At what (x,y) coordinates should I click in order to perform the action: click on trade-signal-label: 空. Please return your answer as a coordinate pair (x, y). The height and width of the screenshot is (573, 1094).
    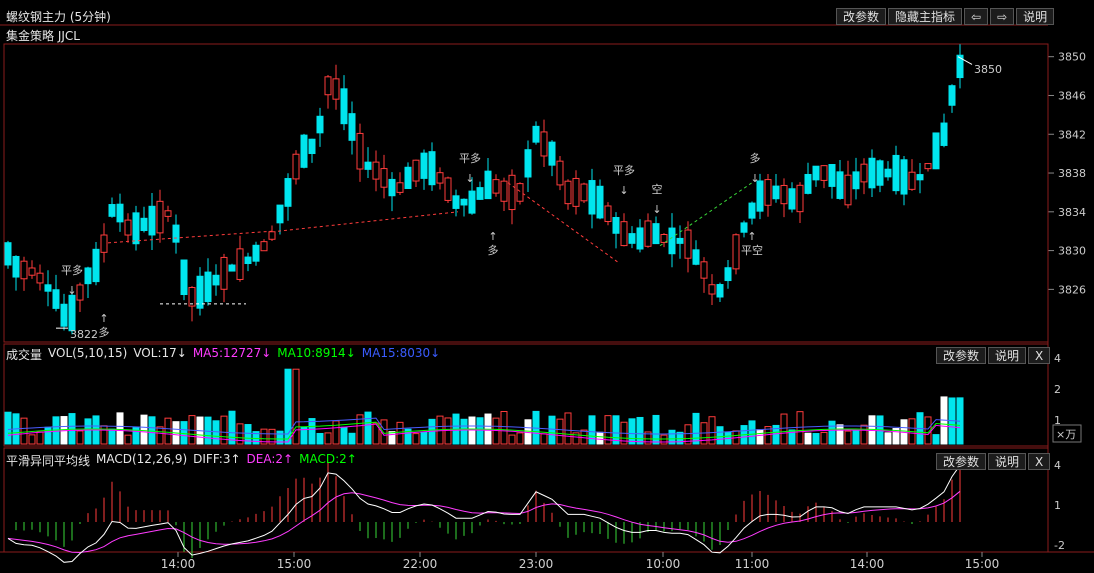
    Looking at the image, I should click on (657, 189).